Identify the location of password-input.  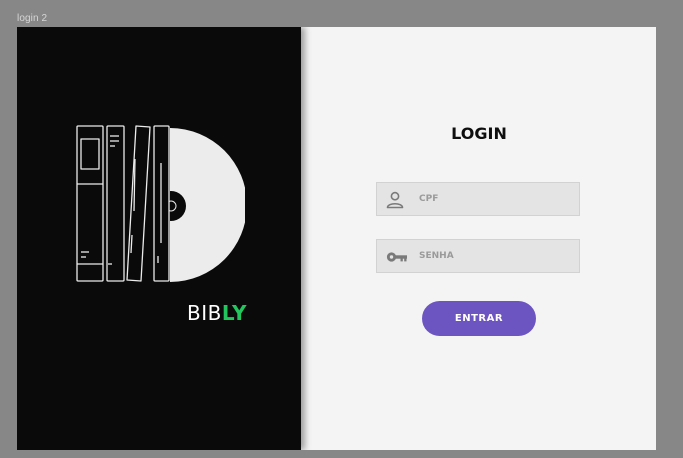
(494, 256).